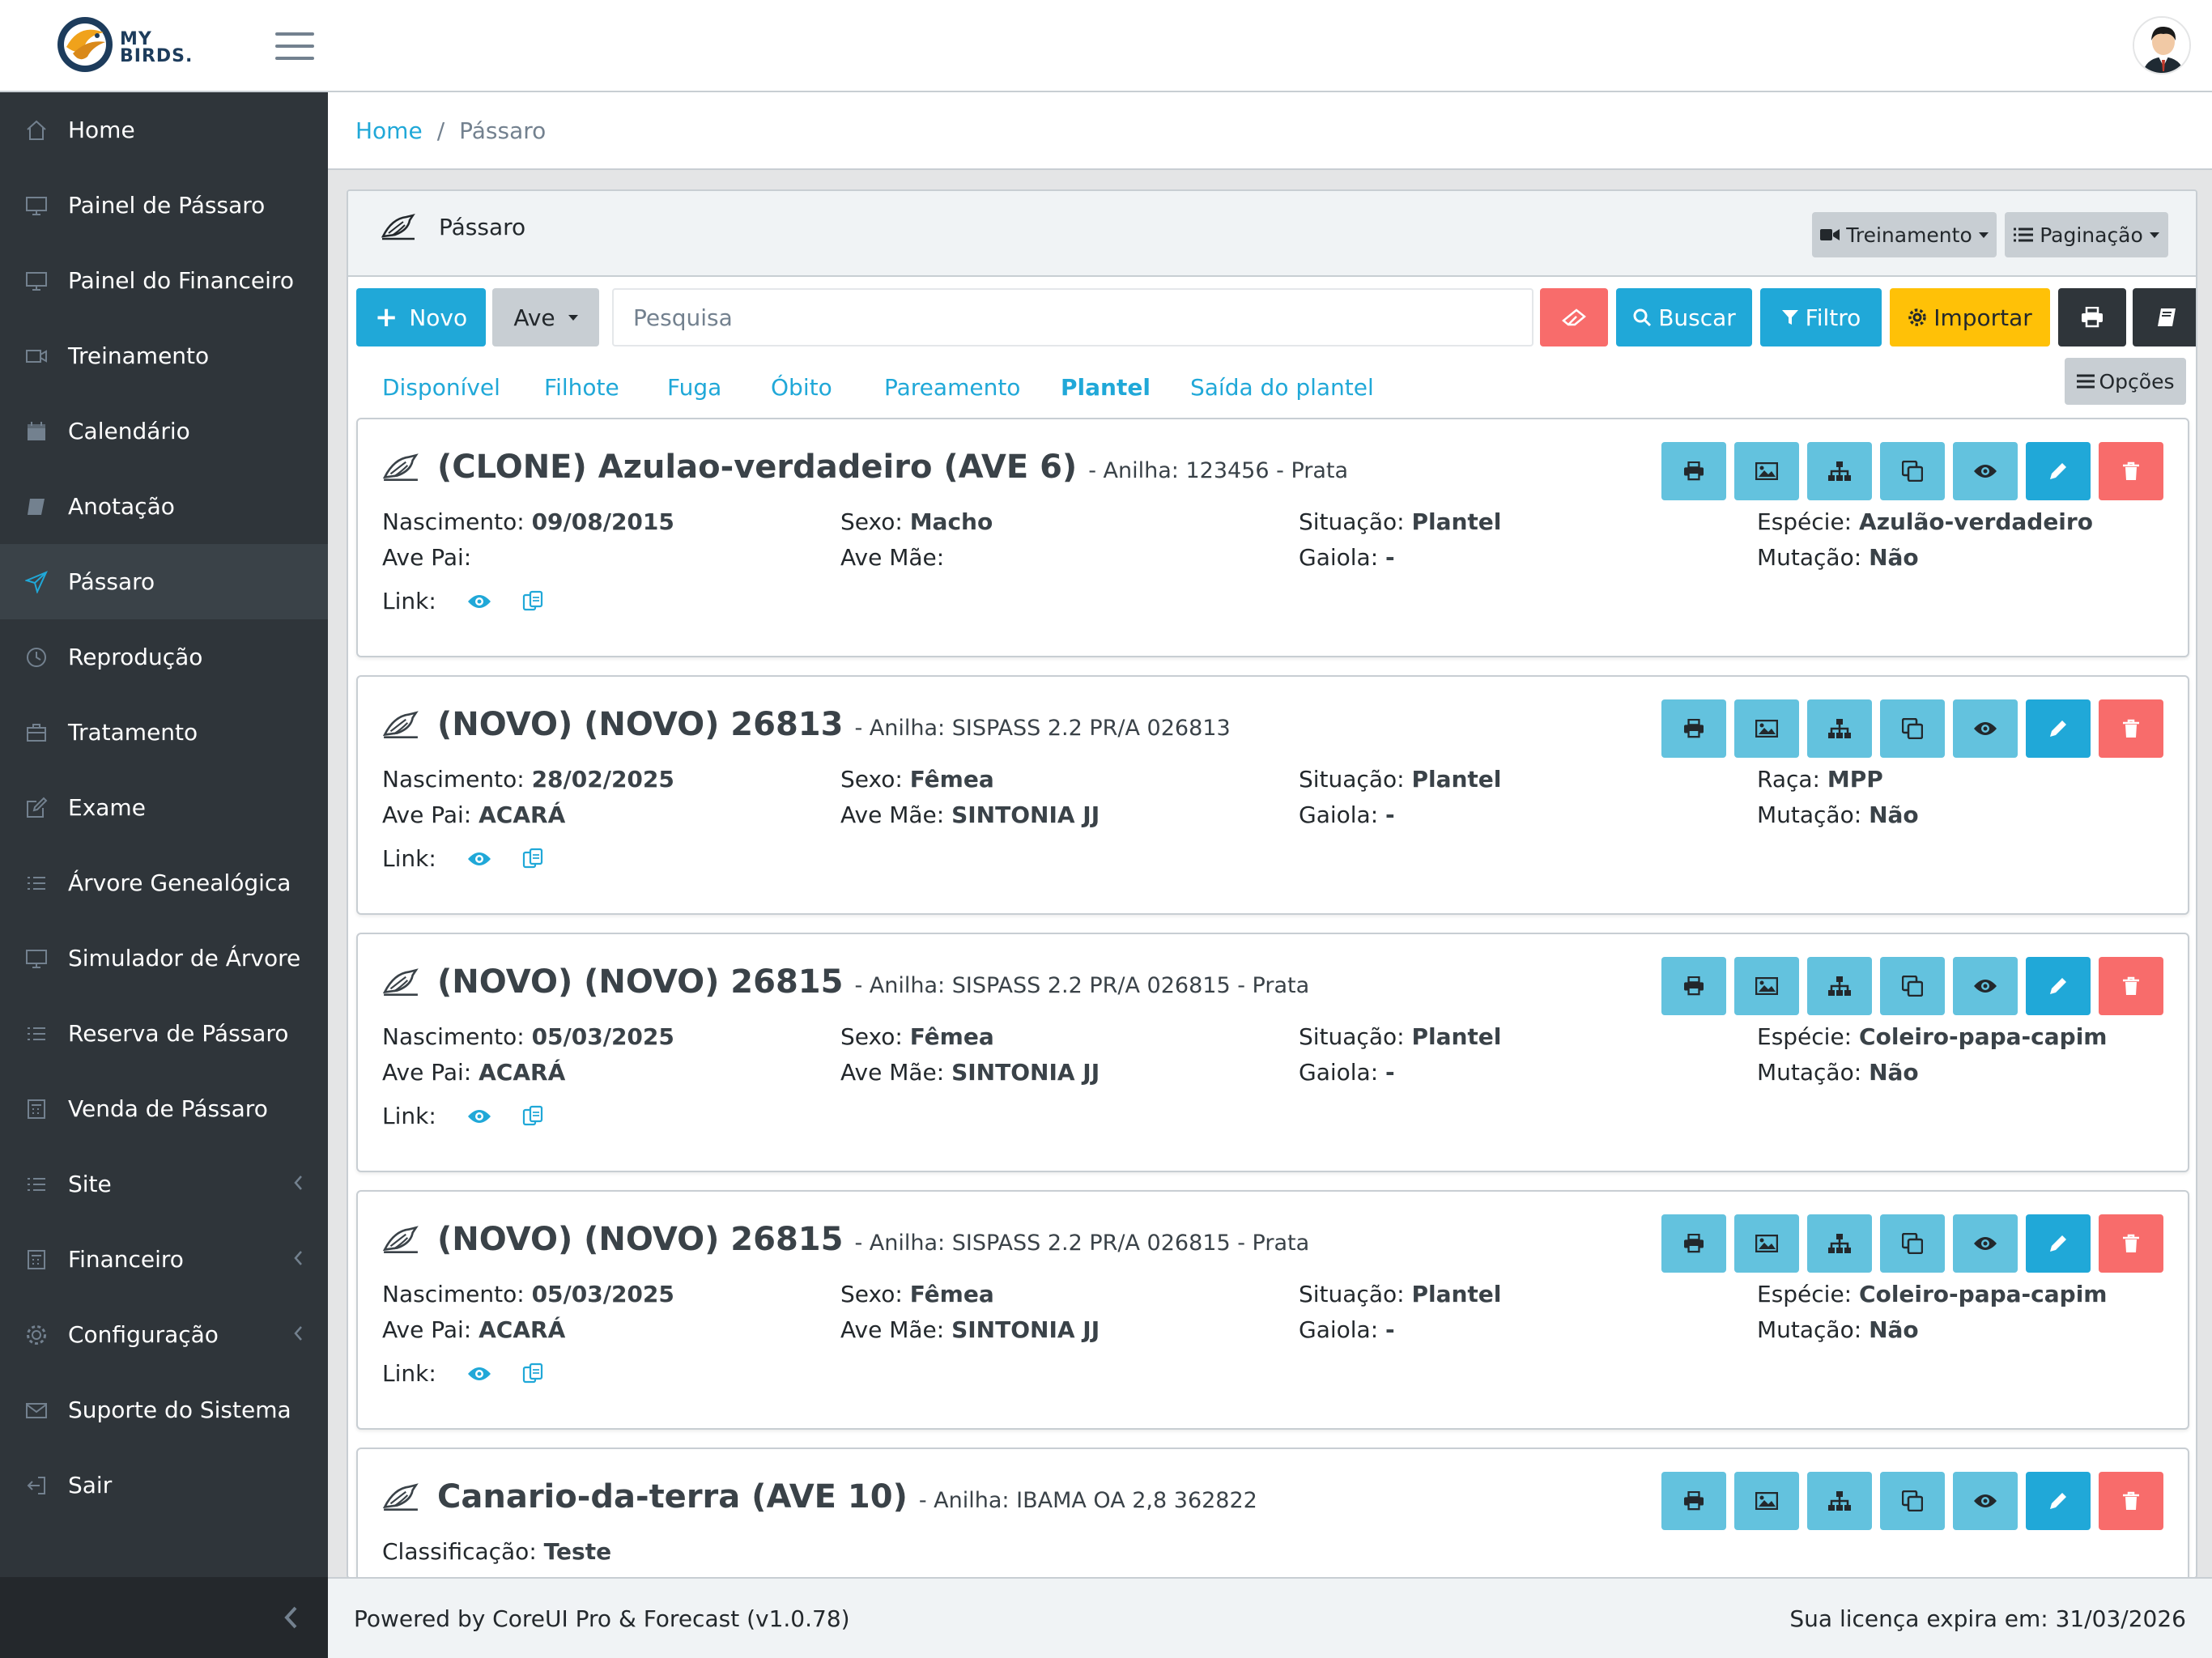 The image size is (2212, 1658). I want to click on especie-field: Raça: MPP, so click(1820, 779).